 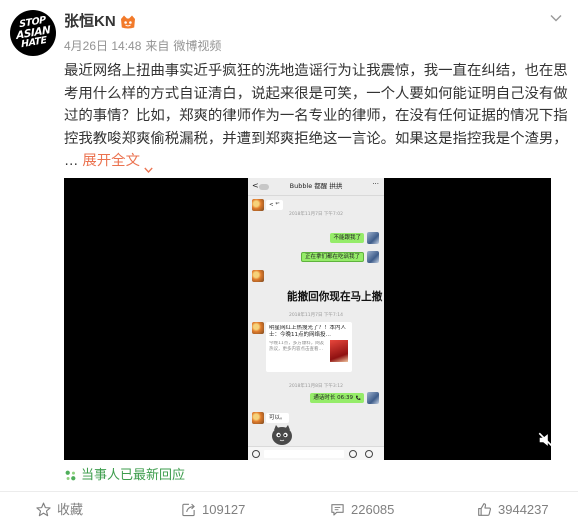 I want to click on chat-input-field, so click(x=304, y=454).